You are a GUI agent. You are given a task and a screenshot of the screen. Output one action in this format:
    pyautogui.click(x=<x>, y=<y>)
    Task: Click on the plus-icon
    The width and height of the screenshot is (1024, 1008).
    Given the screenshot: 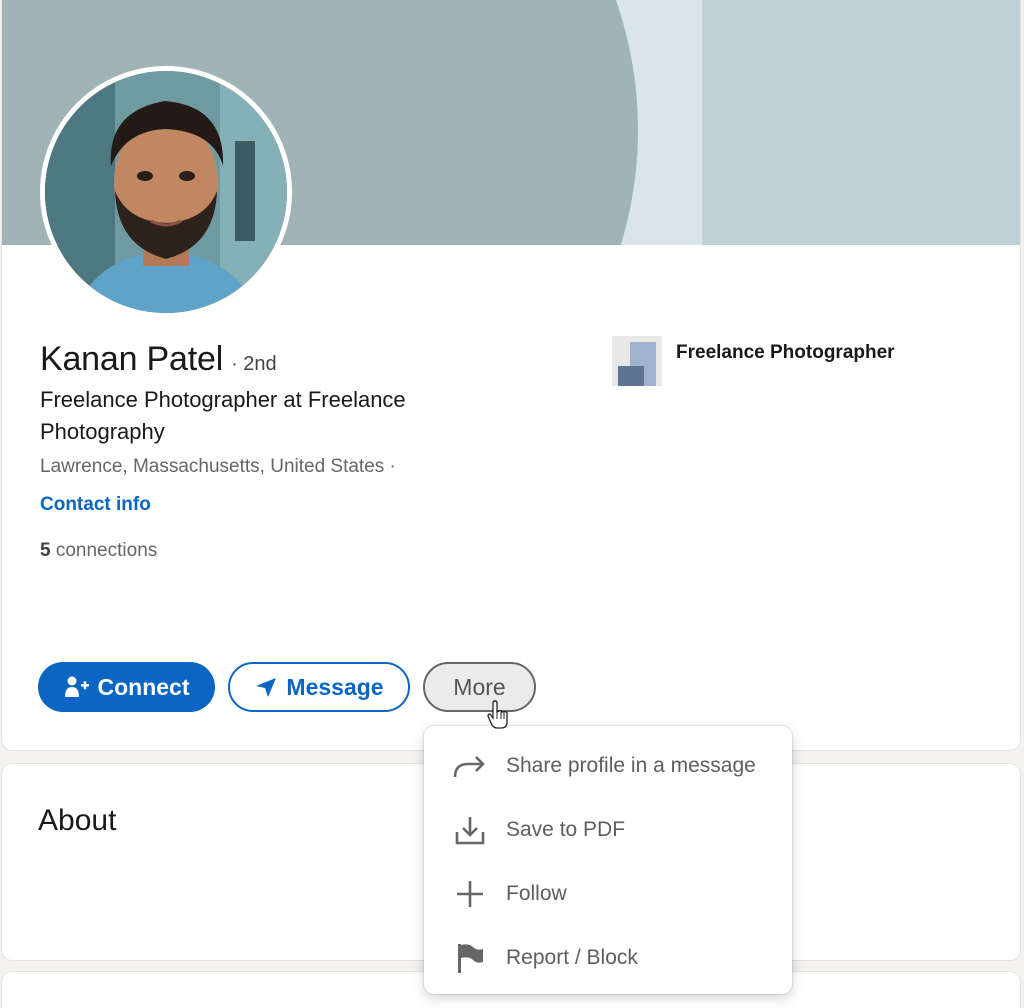 What is the action you would take?
    pyautogui.click(x=470, y=894)
    